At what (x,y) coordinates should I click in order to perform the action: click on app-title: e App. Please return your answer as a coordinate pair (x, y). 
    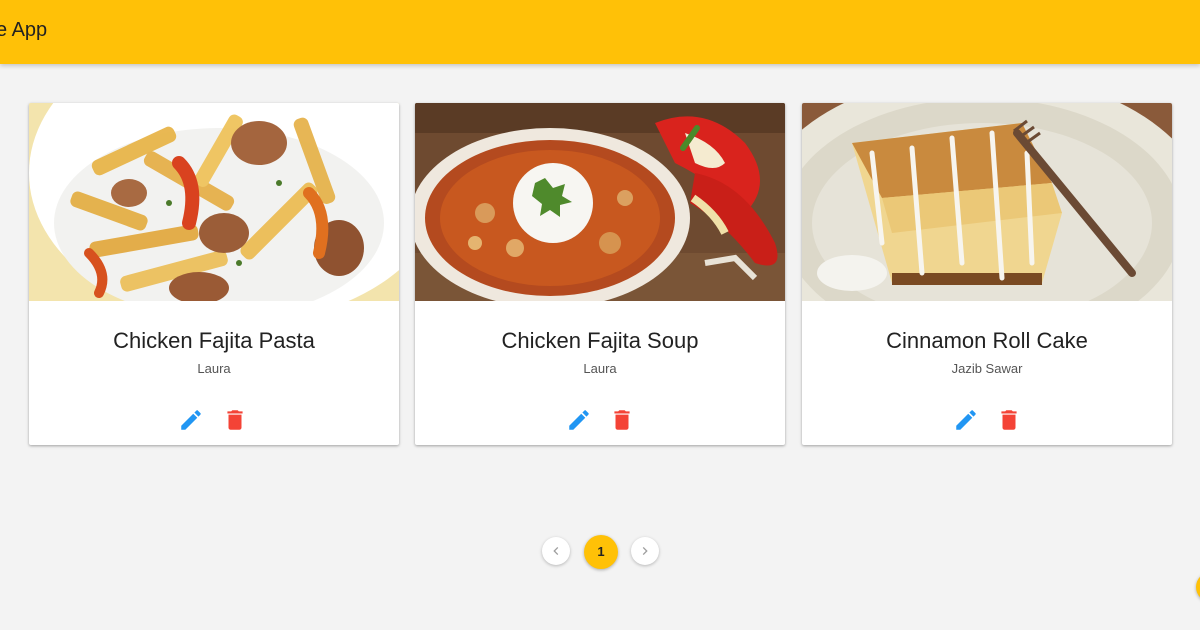
    Looking at the image, I should click on (24, 30).